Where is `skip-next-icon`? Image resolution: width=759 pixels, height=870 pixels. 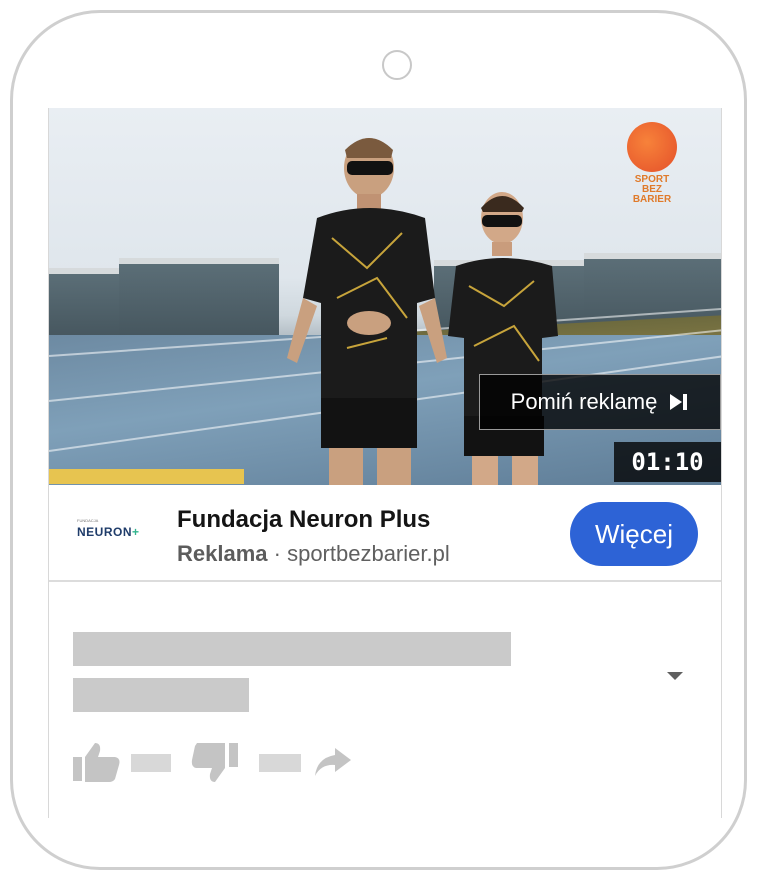 skip-next-icon is located at coordinates (679, 402).